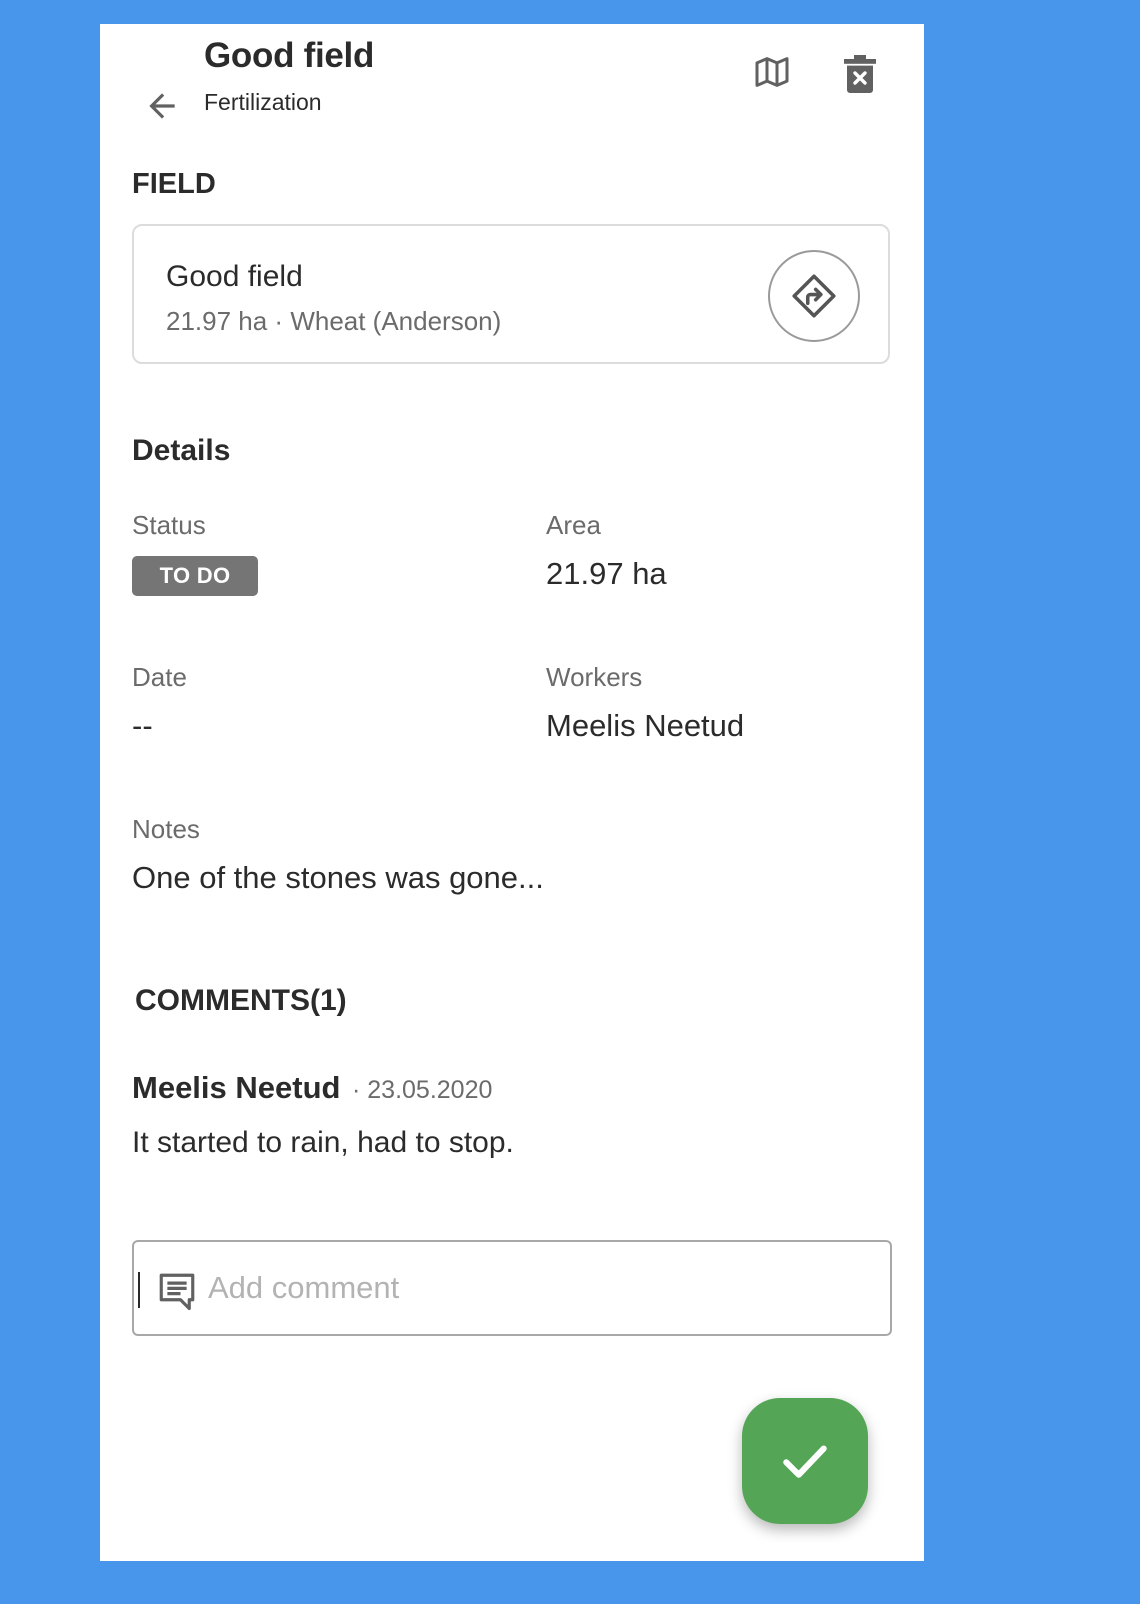 The height and width of the screenshot is (1604, 1140). I want to click on comment-text: It started to rain, had to stop., so click(323, 1142).